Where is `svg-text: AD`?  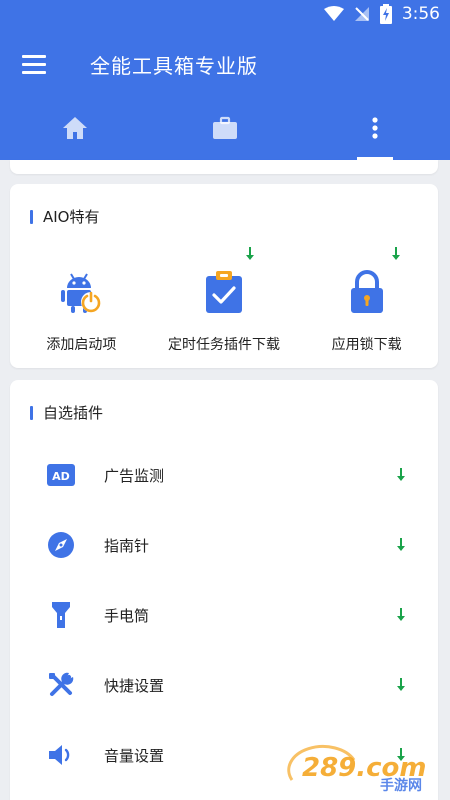
svg-text: AD is located at coordinates (61, 476).